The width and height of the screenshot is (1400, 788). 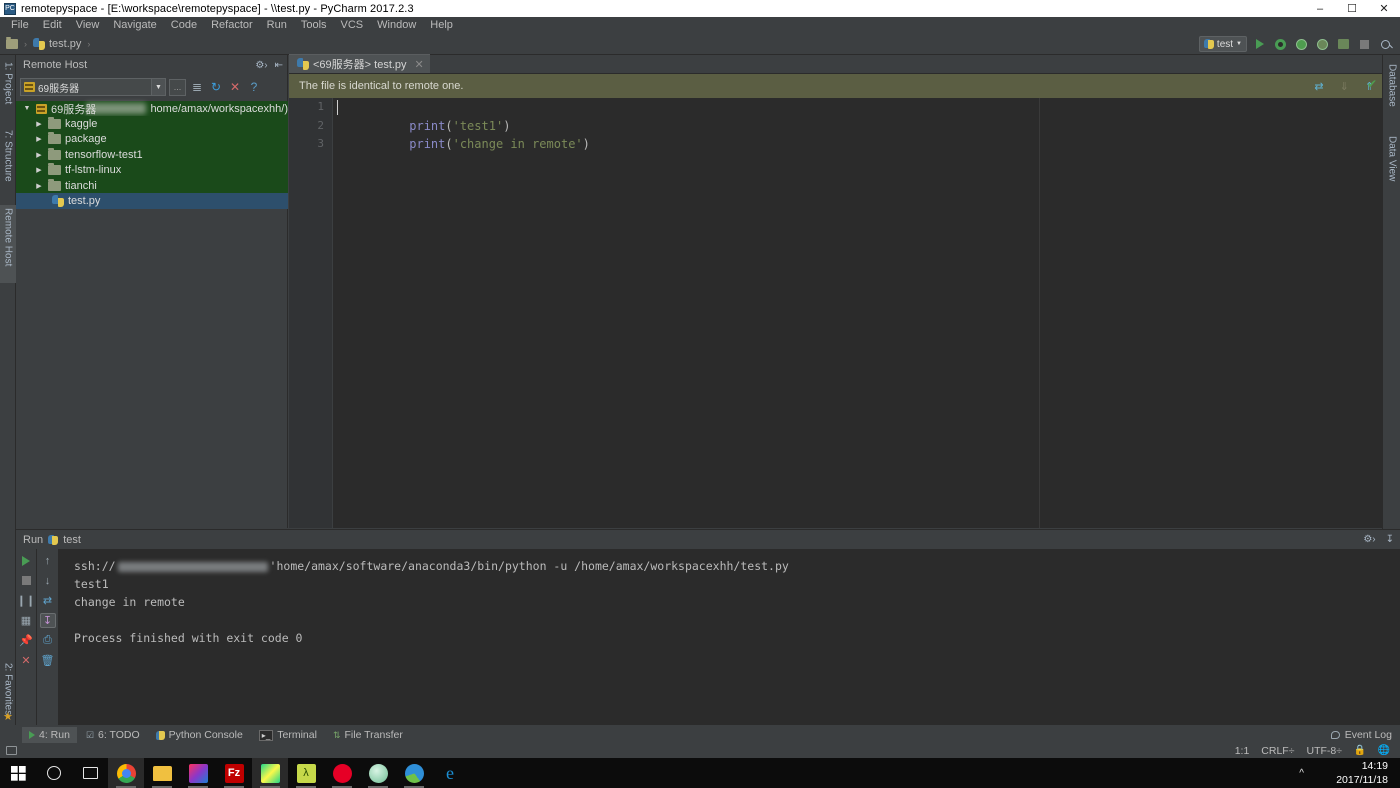 What do you see at coordinates (184, 25) in the screenshot?
I see `menu-code: Code` at bounding box center [184, 25].